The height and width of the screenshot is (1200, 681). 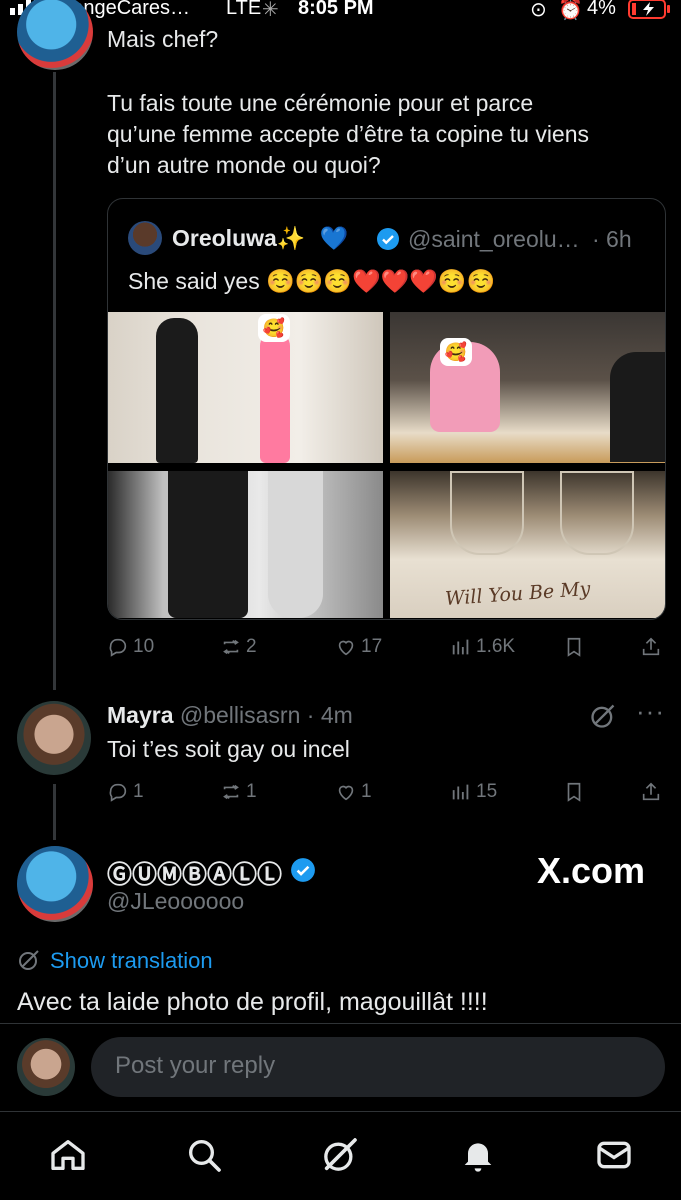 I want to click on views-count: 15, so click(x=487, y=791).